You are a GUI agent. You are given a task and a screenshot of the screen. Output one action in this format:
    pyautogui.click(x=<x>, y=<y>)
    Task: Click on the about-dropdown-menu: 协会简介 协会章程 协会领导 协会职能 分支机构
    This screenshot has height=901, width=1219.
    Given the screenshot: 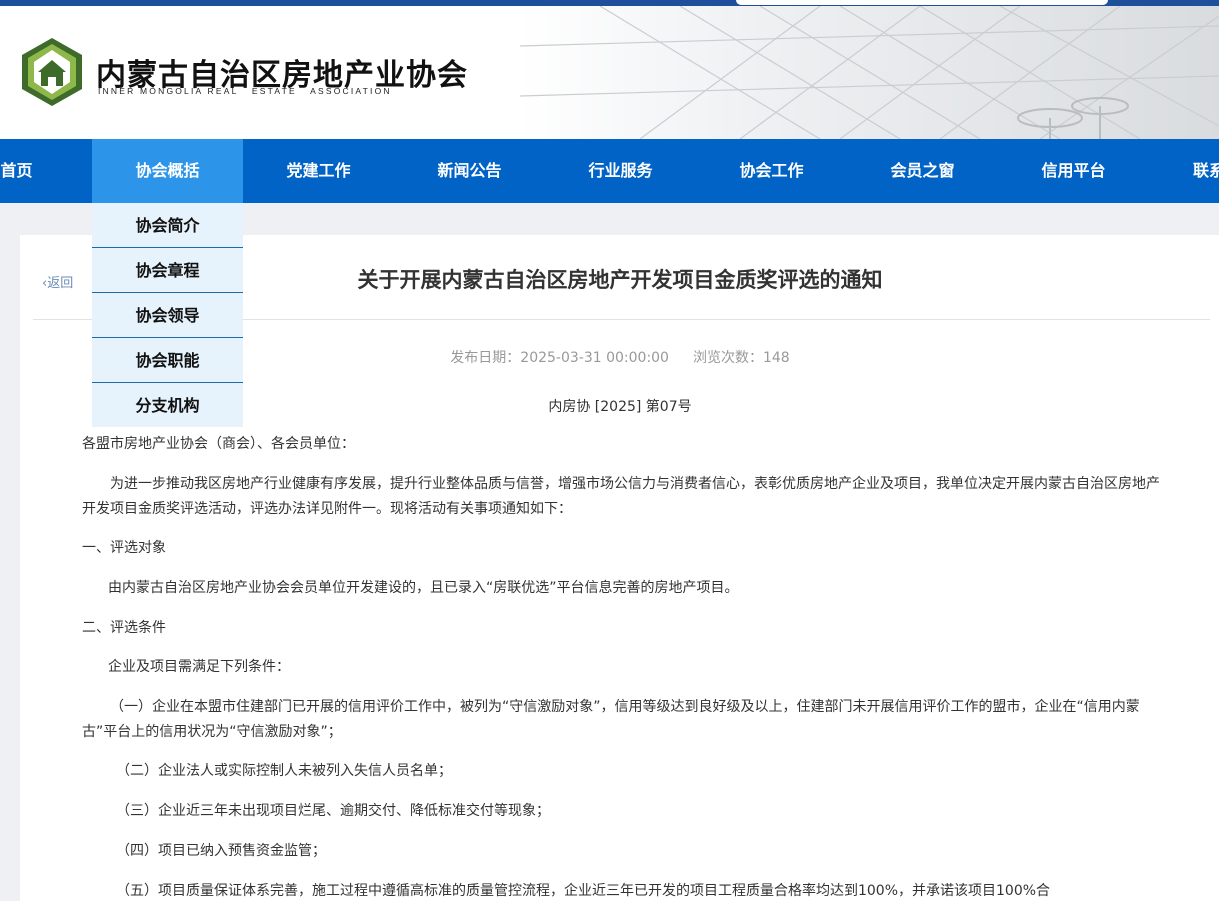 What is the action you would take?
    pyautogui.click(x=167, y=315)
    